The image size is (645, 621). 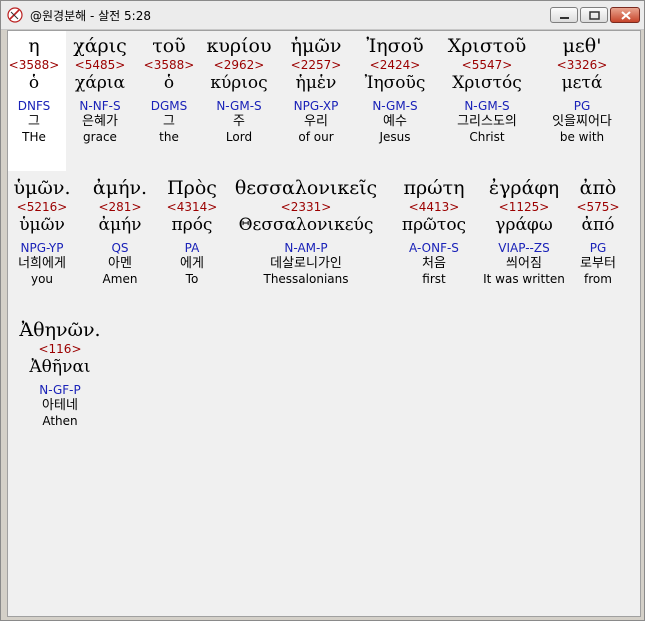 I want to click on parsing-code: NPG-YP, so click(x=42, y=248).